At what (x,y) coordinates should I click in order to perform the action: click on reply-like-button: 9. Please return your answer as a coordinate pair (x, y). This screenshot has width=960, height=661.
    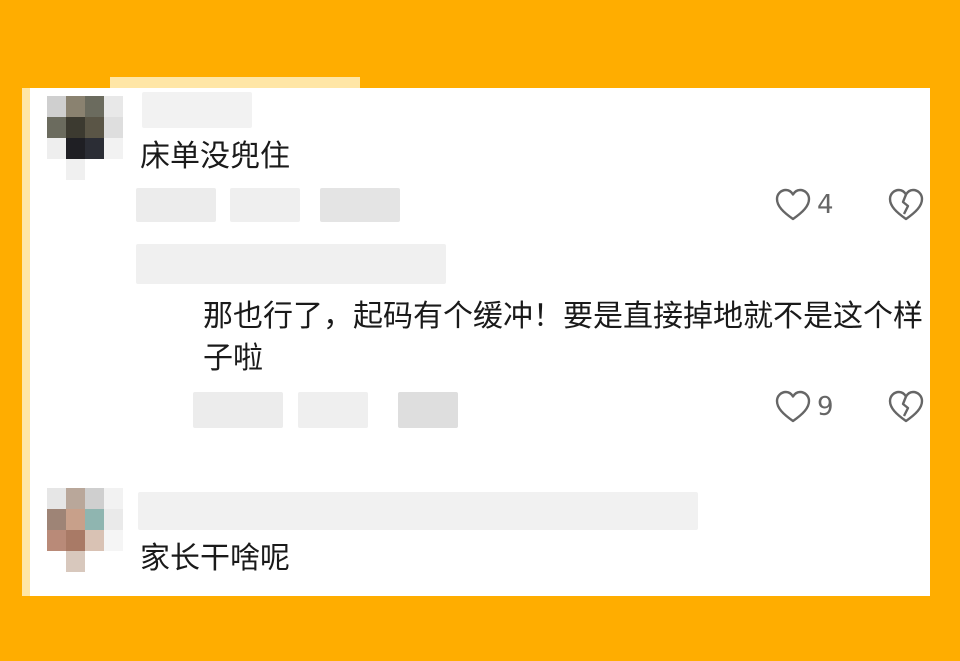
    Looking at the image, I should click on (804, 407).